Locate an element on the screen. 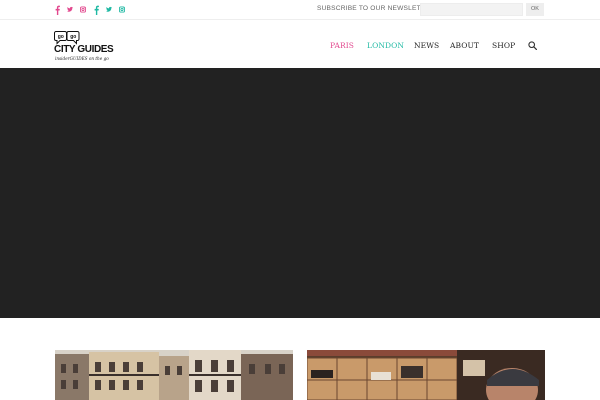 Image resolution: width=600 pixels, height=400 pixels. paris-street-photo is located at coordinates (174, 375).